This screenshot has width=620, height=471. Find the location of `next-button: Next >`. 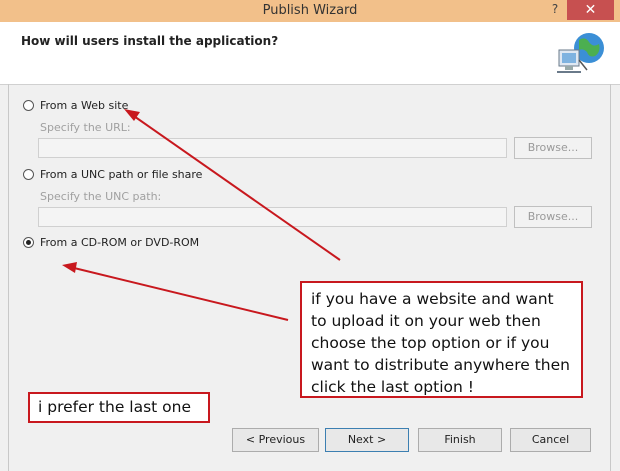

next-button: Next > is located at coordinates (367, 440).